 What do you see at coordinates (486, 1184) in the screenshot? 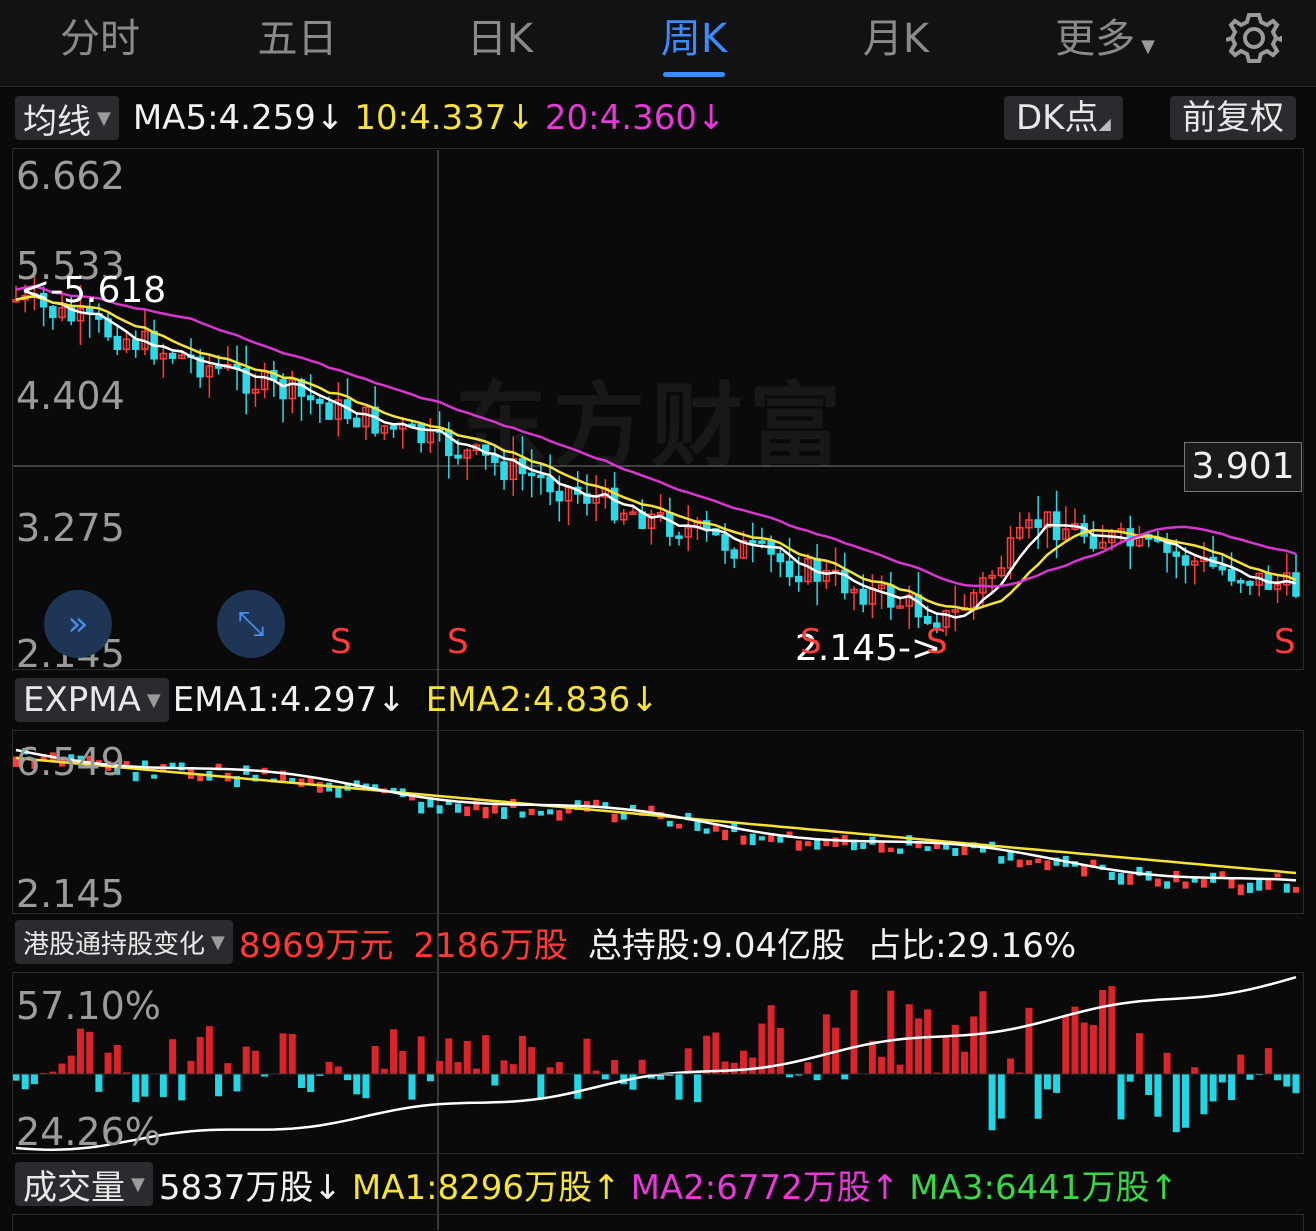
I see `vol-ma1-value: MA1:8296万股↑` at bounding box center [486, 1184].